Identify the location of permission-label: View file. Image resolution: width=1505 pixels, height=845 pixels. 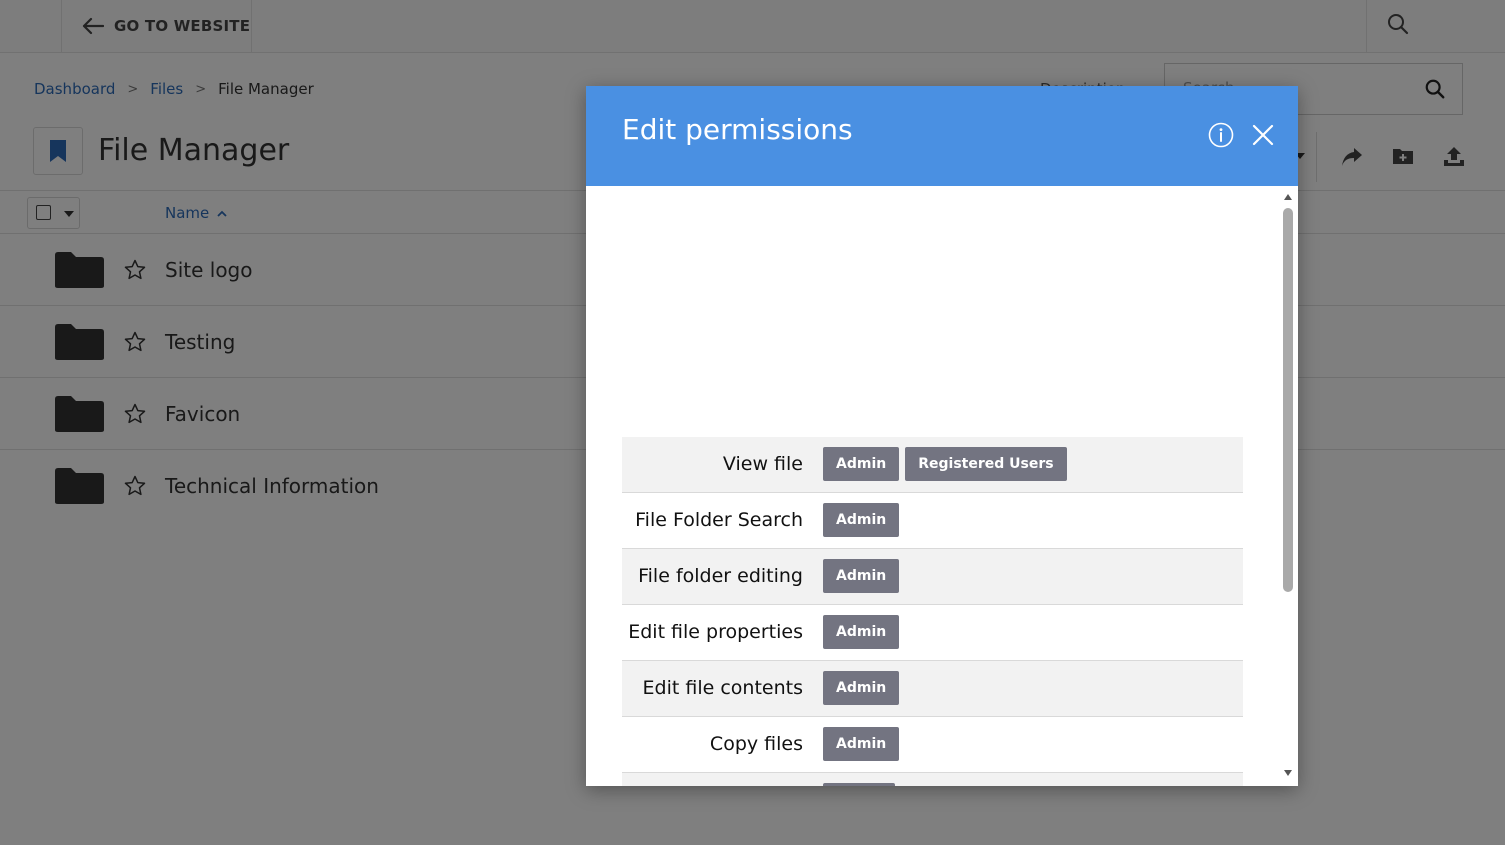
(762, 464).